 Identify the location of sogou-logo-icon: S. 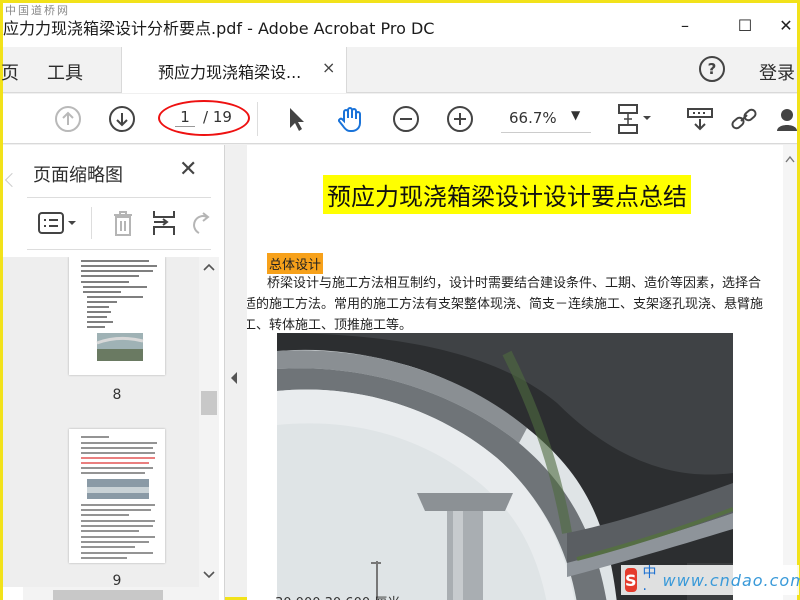
(631, 580).